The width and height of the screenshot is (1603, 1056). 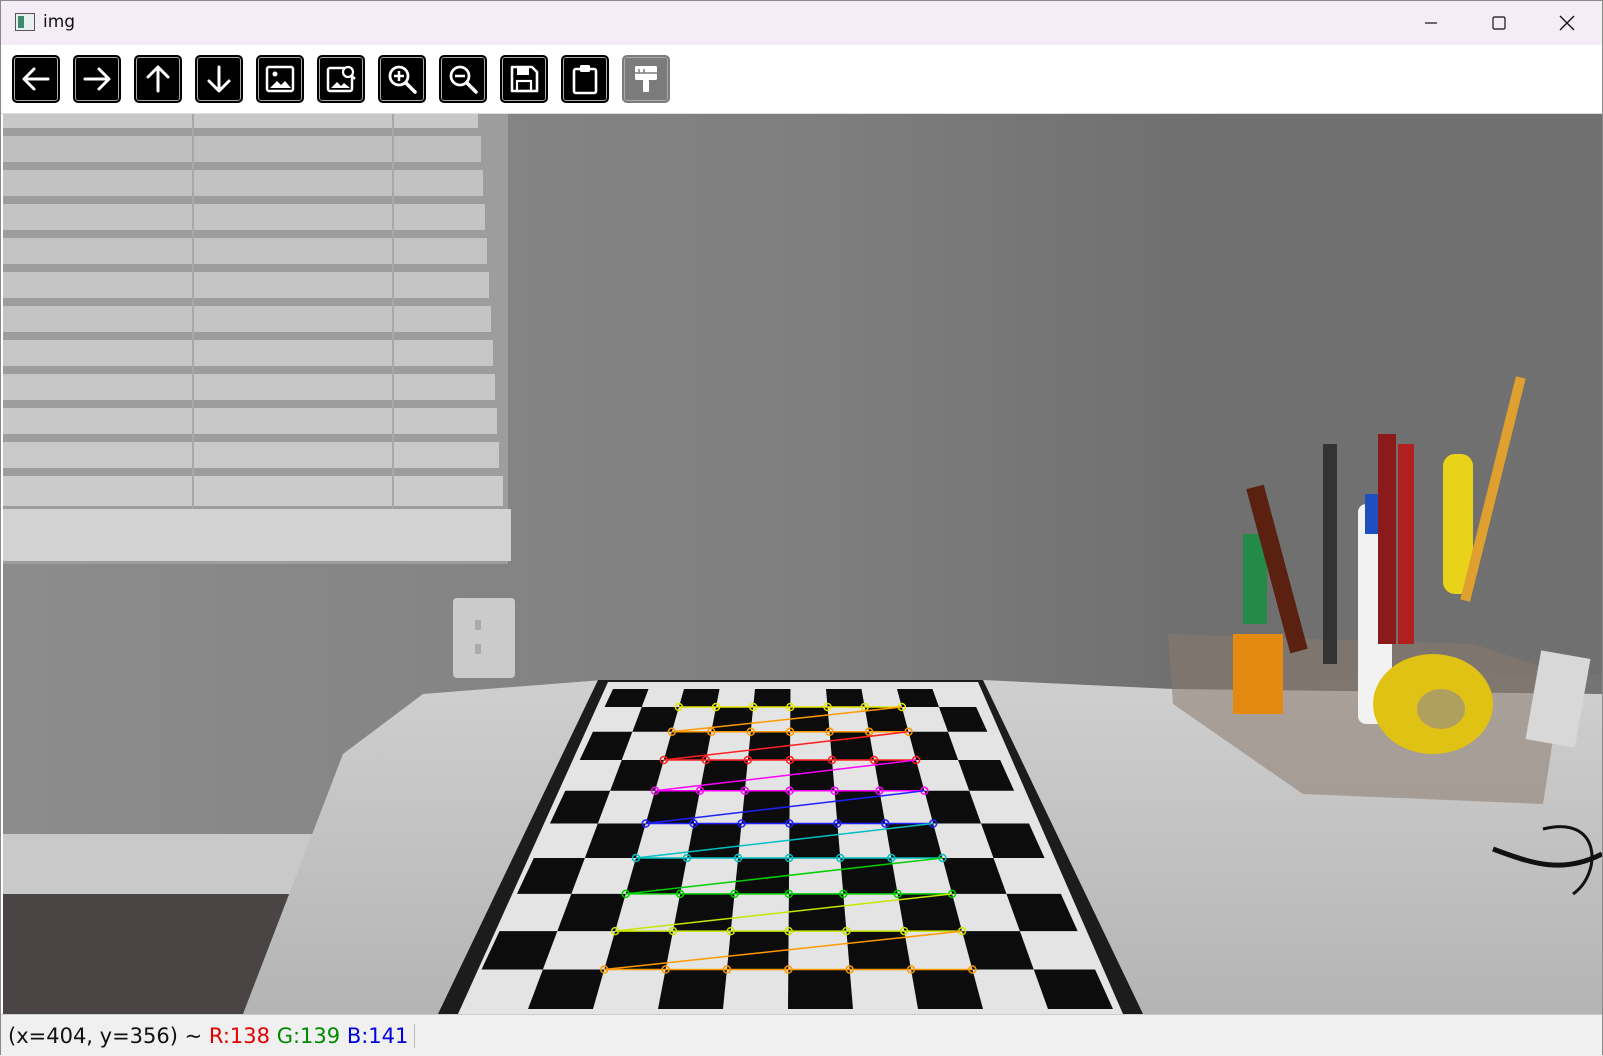 What do you see at coordinates (801, 79) in the screenshot?
I see `toolbar` at bounding box center [801, 79].